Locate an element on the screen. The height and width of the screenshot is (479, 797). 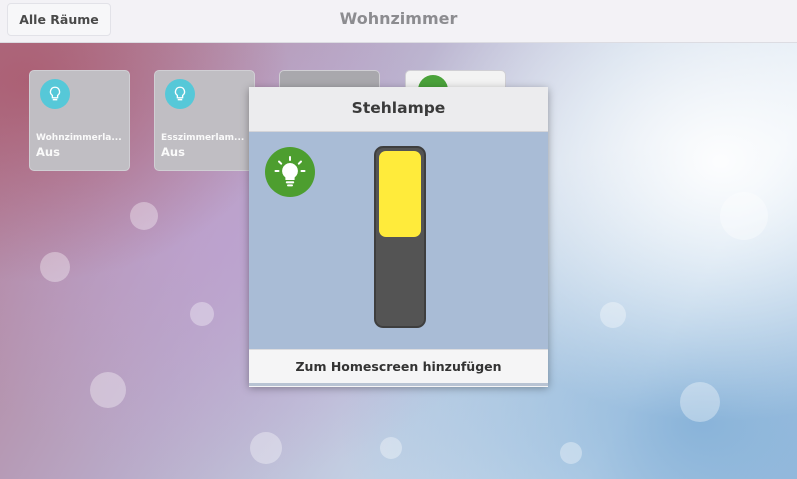
device-tile: Esszimmerlam... Aus is located at coordinates (204, 120).